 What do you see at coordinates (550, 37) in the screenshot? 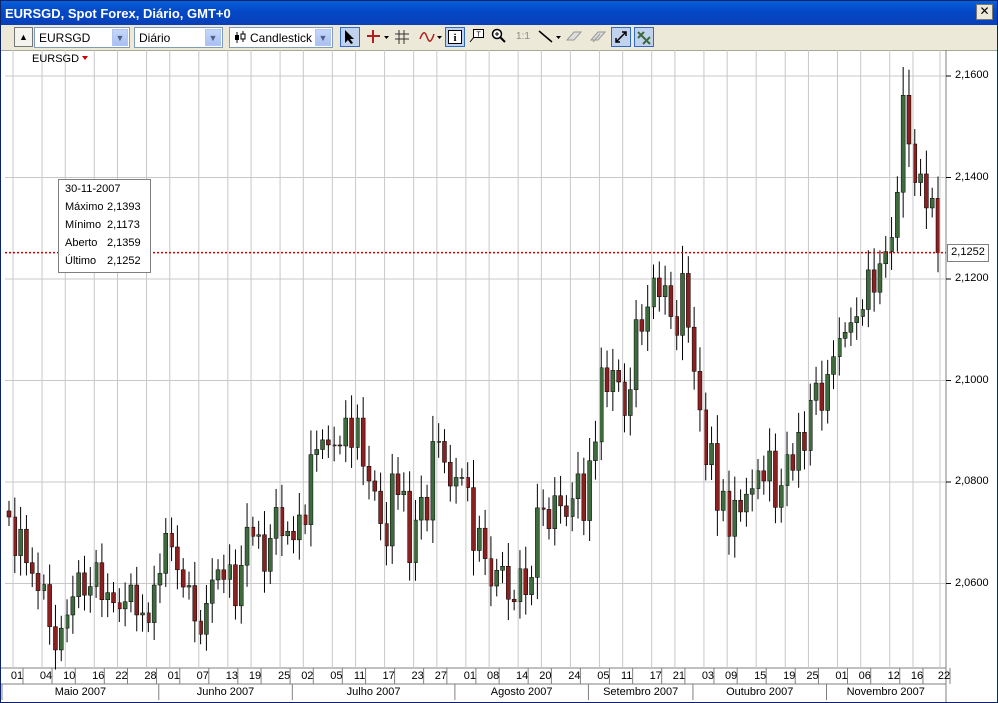
I see `trendline-icon` at bounding box center [550, 37].